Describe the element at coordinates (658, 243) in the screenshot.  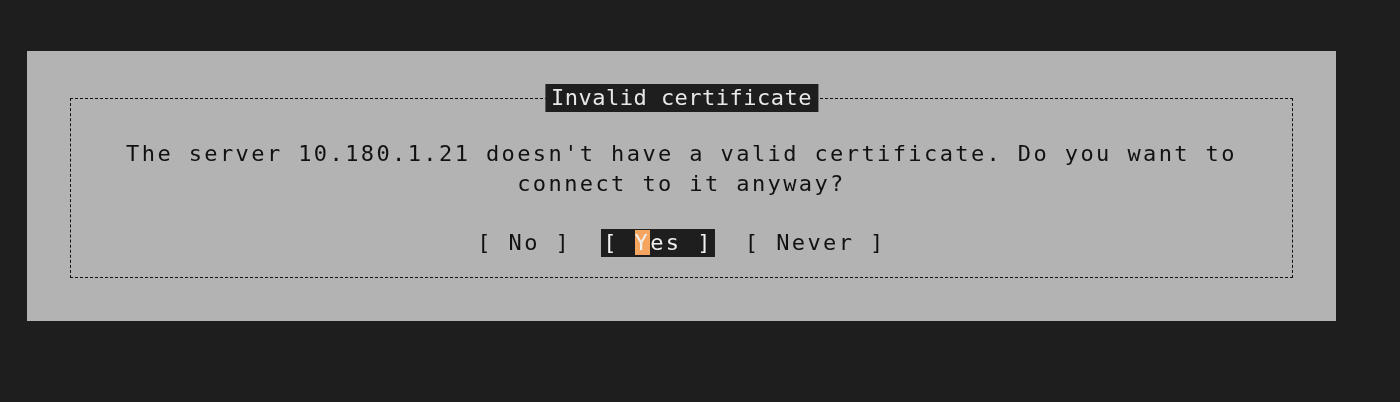
I see `dialog-button: [ Yes ]` at that location.